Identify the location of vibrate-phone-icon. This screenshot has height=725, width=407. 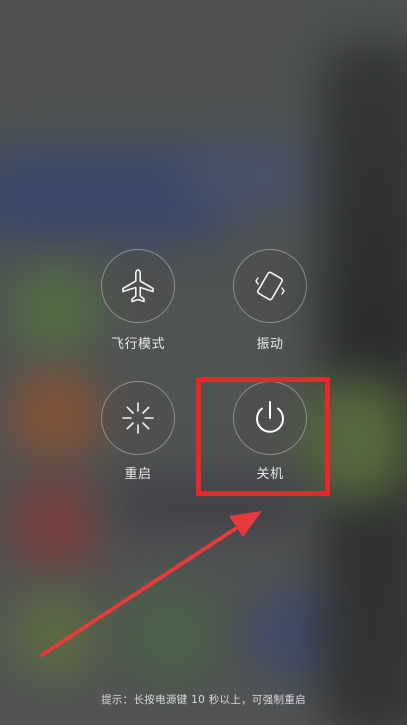
(270, 286).